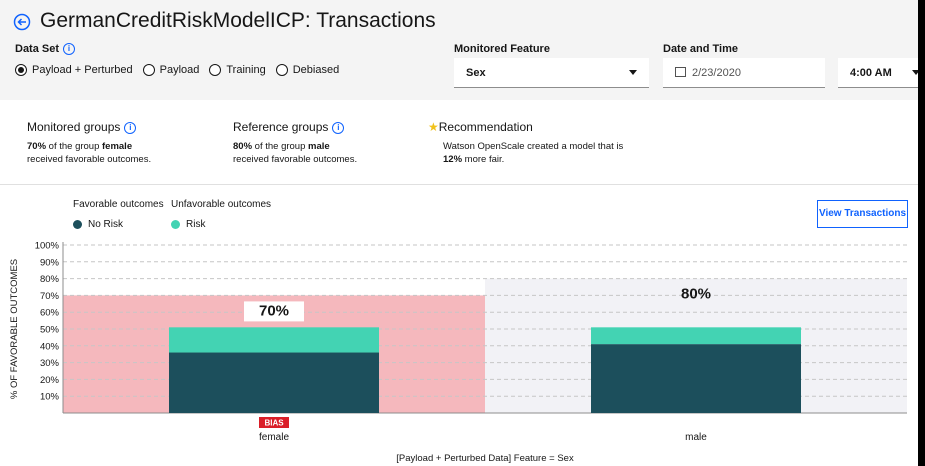 This screenshot has height=466, width=925. Describe the element at coordinates (696, 437) in the screenshot. I see `x-tick-label: male` at that location.